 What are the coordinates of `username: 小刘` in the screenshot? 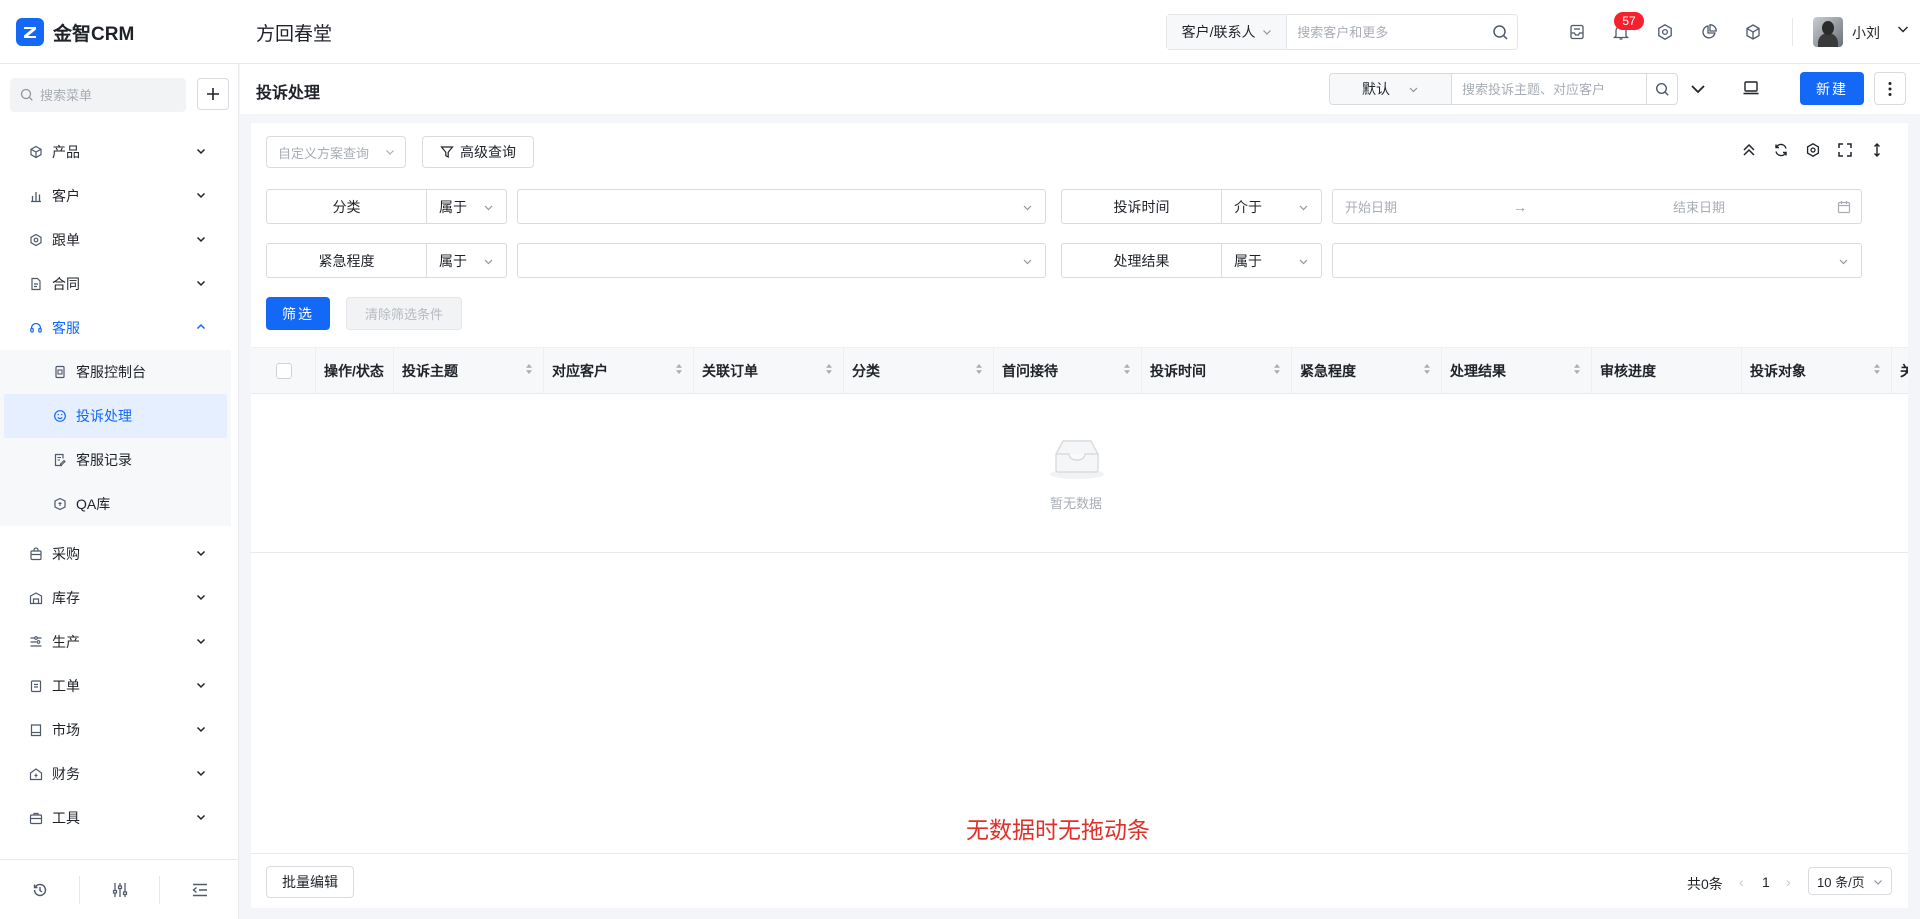 It's located at (1866, 33).